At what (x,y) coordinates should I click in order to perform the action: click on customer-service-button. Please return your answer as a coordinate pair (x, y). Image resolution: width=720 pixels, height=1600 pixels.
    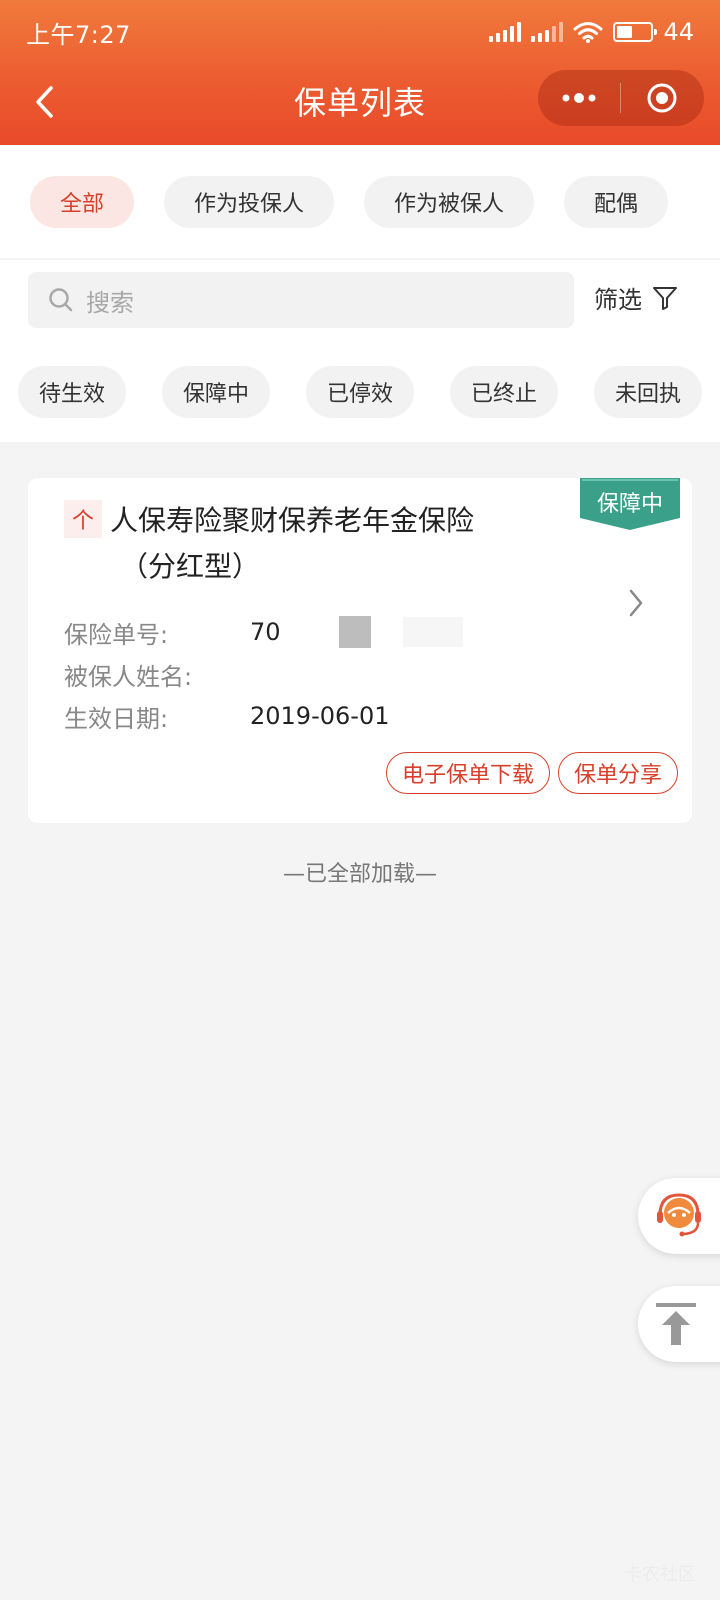
    Looking at the image, I should click on (679, 1216).